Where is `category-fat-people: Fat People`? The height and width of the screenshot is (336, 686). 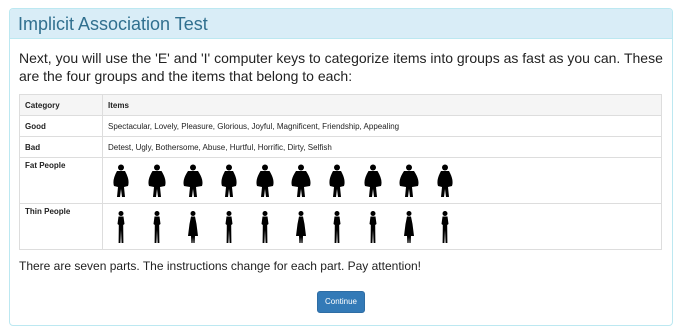
category-fat-people: Fat People is located at coordinates (61, 180).